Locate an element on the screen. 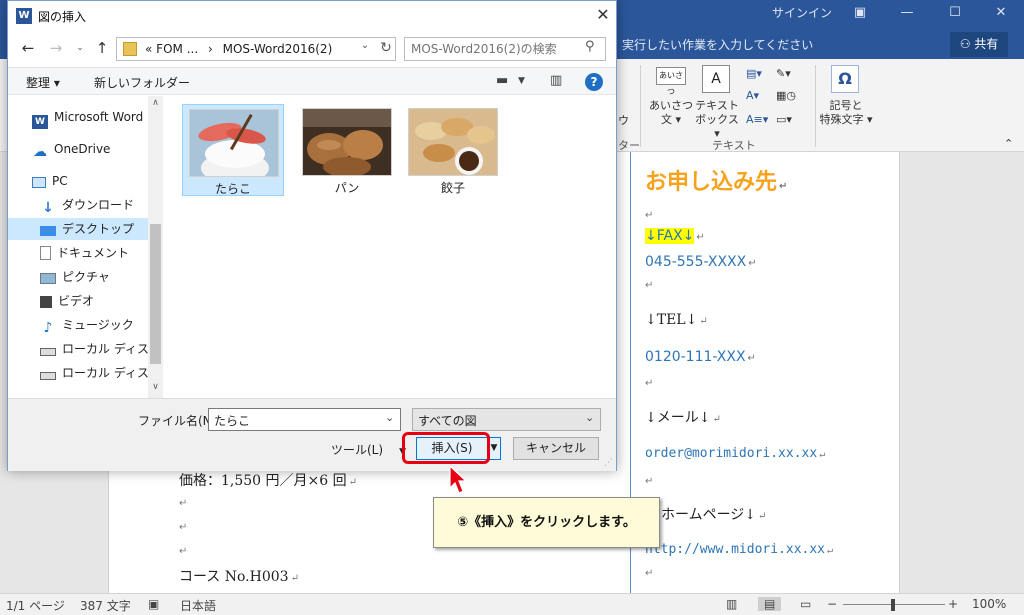 The height and width of the screenshot is (615, 1024). up-arrow-icon: ↑ is located at coordinates (102, 48).